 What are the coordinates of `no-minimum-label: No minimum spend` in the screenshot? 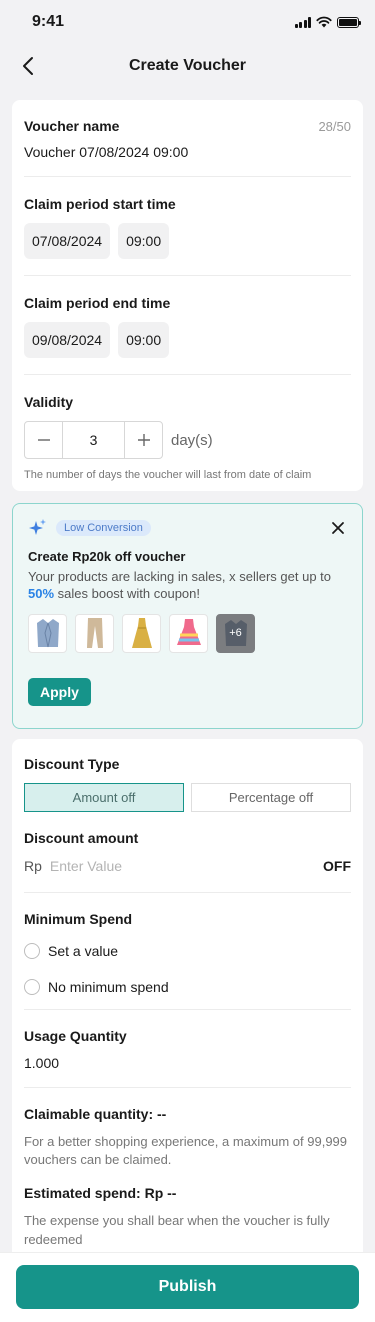 It's located at (108, 987).